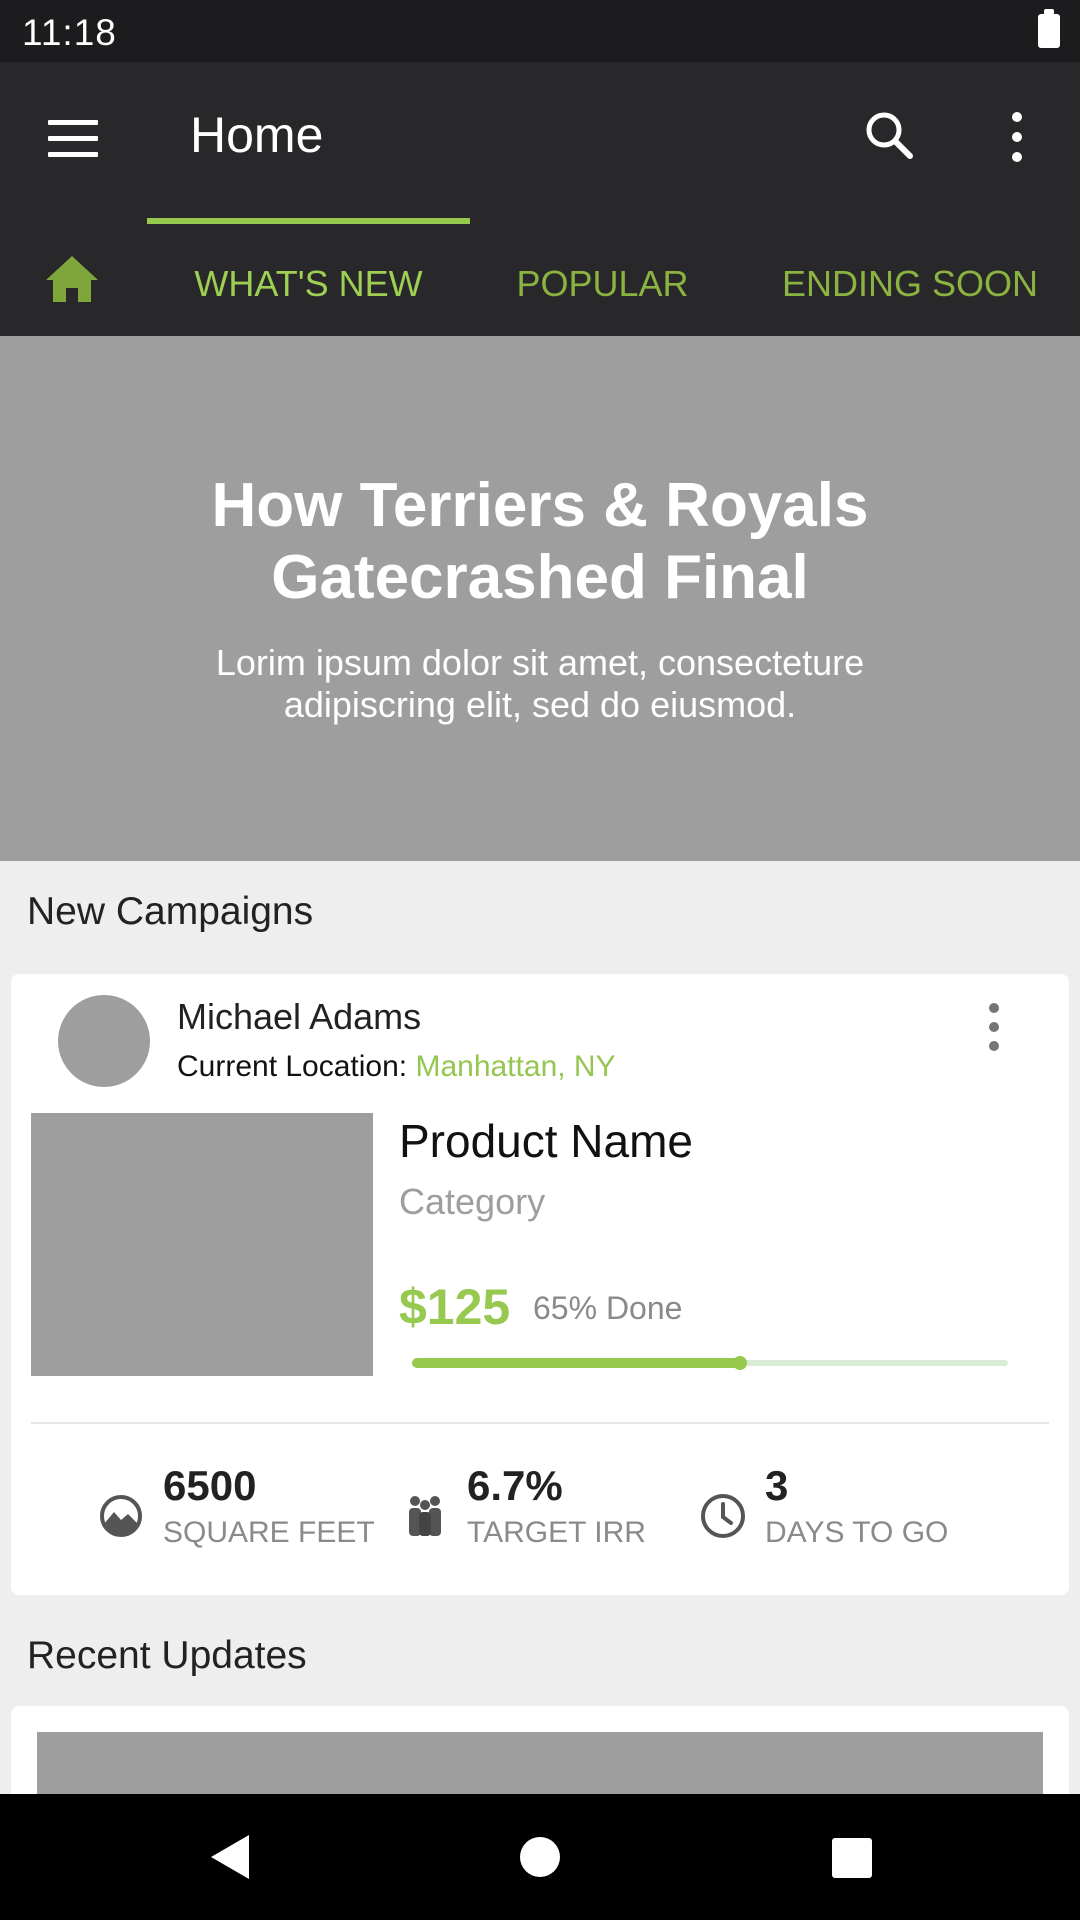 This screenshot has width=1080, height=1920. What do you see at coordinates (308, 285) in the screenshot?
I see `tab-whats-new: WHAT'S NEW` at bounding box center [308, 285].